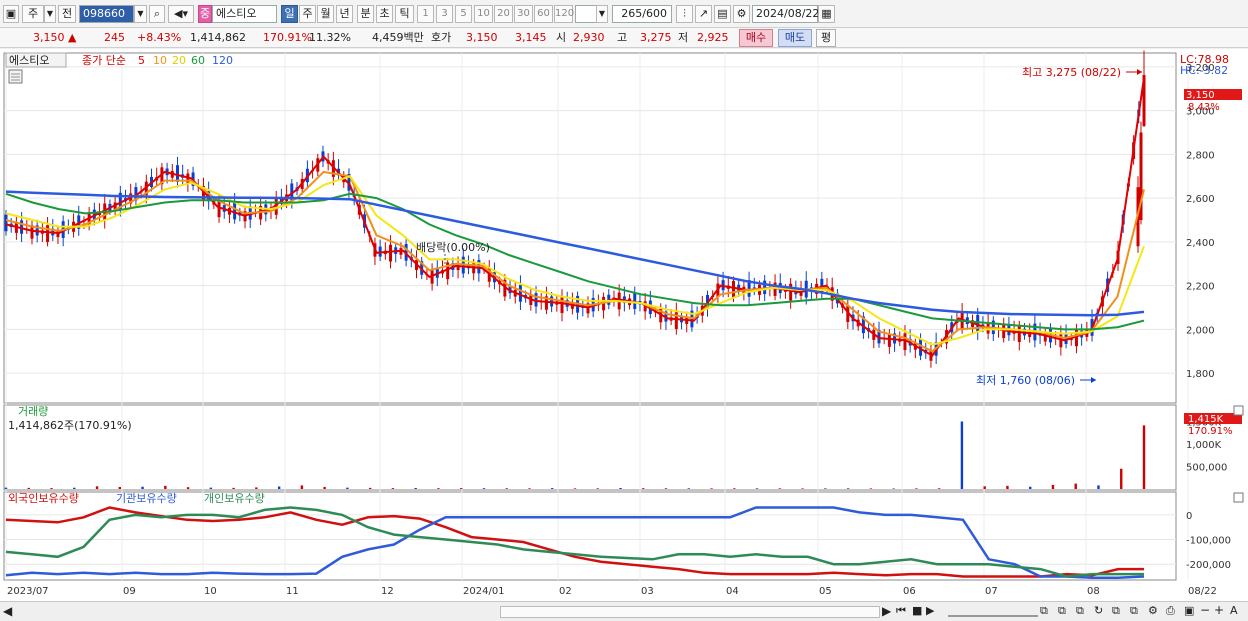  I want to click on low-value: 2,925, so click(713, 37).